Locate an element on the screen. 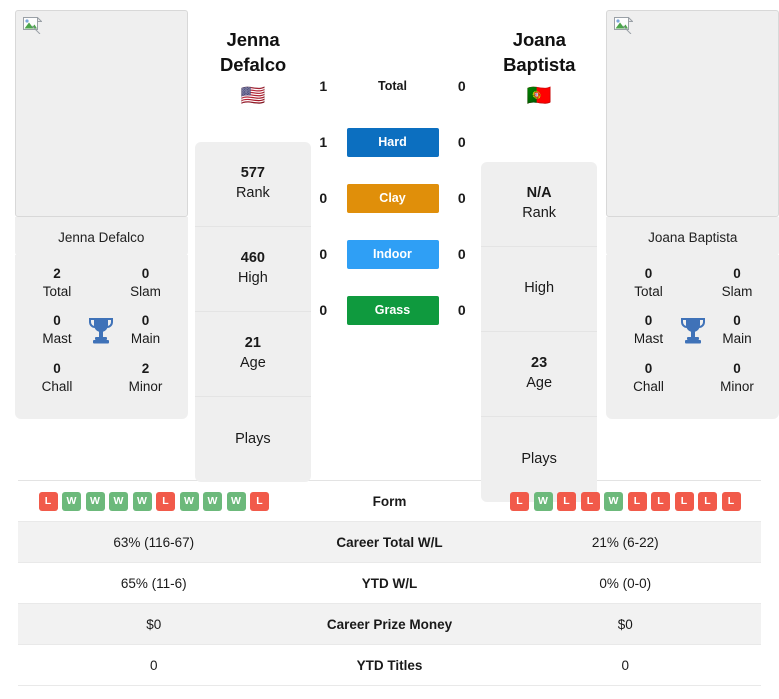 The height and width of the screenshot is (699, 779). row-label-ytd-titles: YTD Titles is located at coordinates (389, 665).